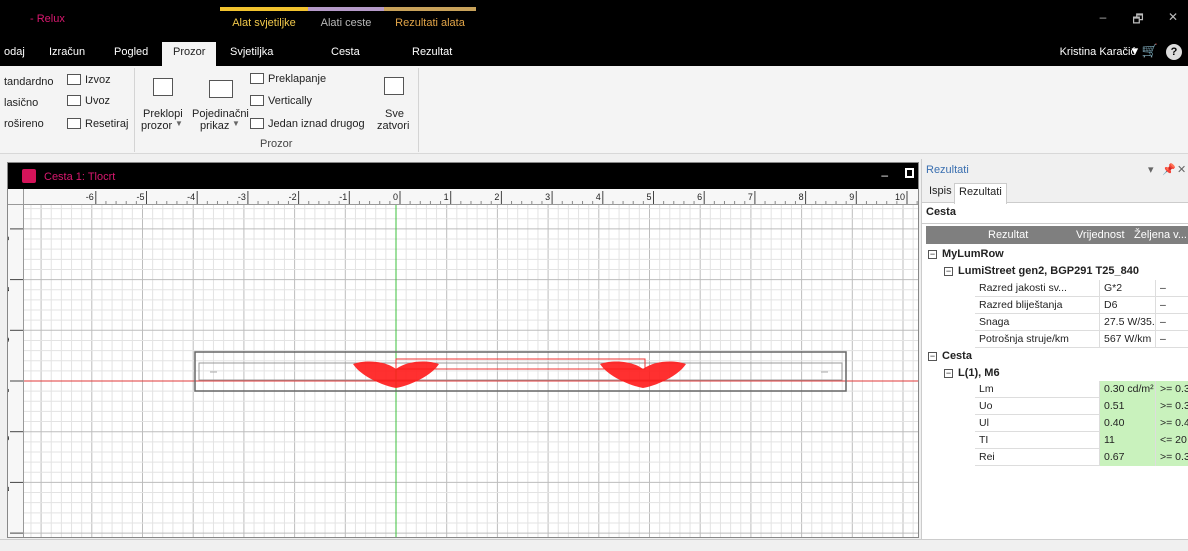 This screenshot has height=551, width=1188. What do you see at coordinates (966, 254) in the screenshot?
I see `tree-group-mylumrow: − MyLumRow` at bounding box center [966, 254].